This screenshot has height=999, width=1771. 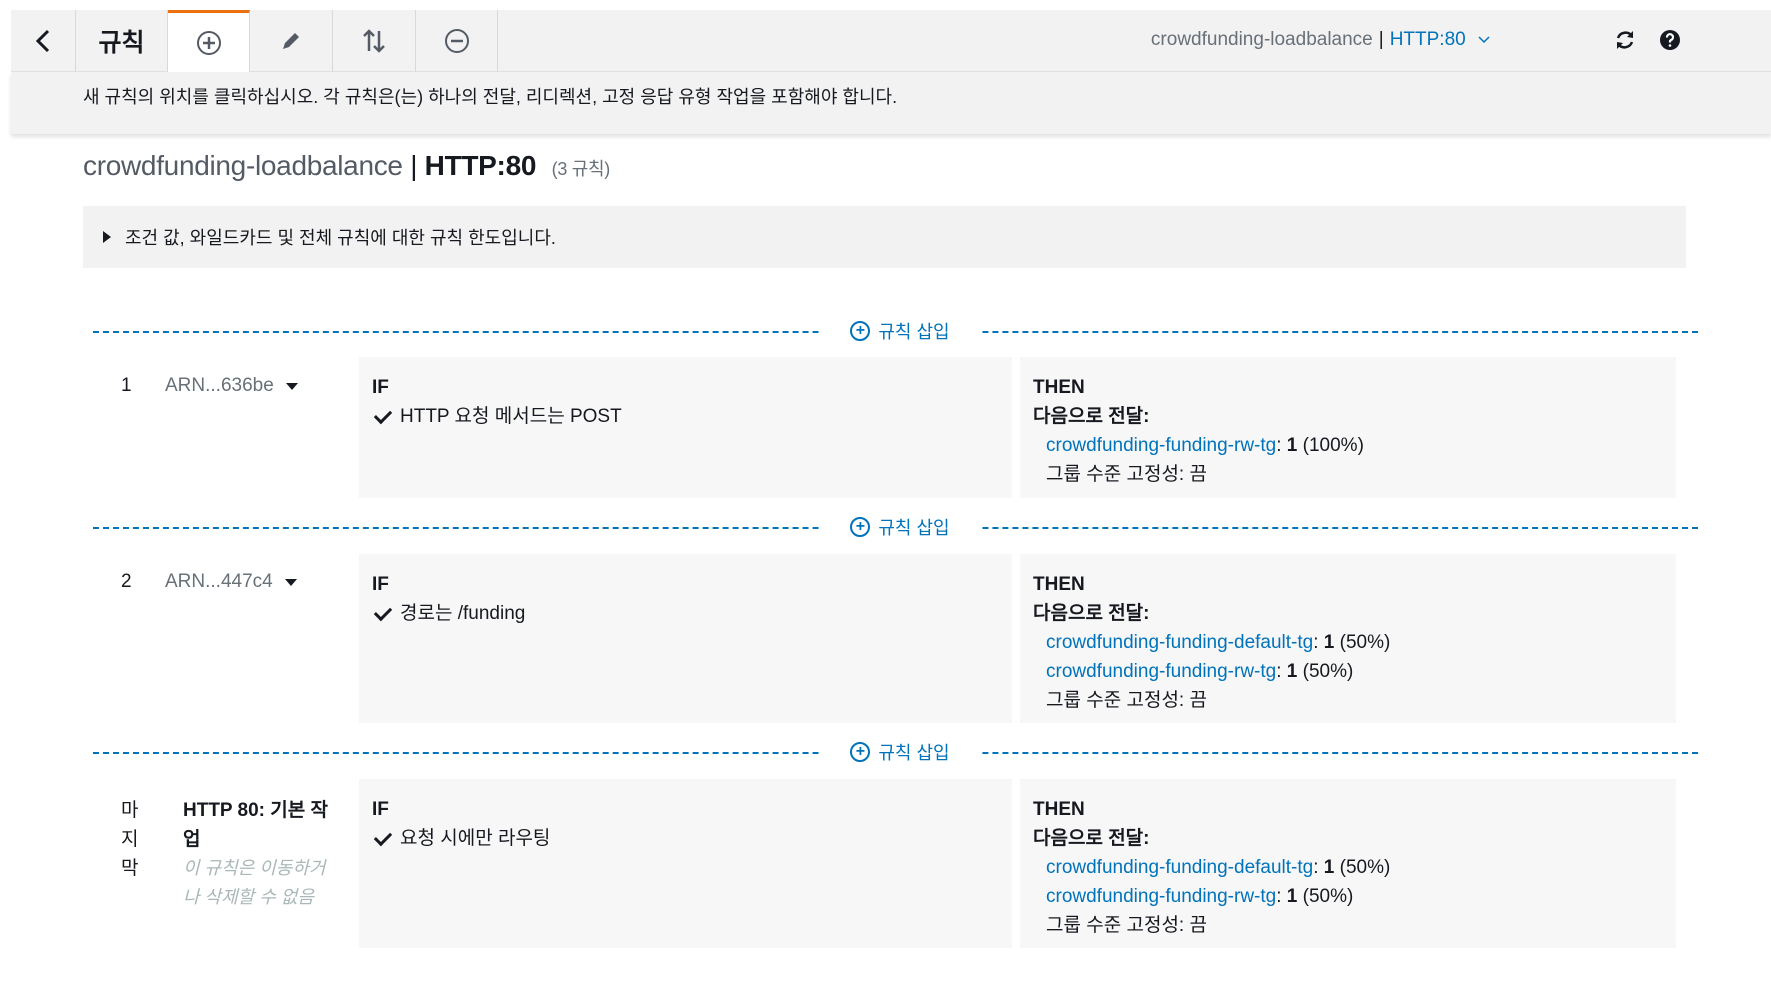 What do you see at coordinates (884, 237) in the screenshot?
I see `rule-limits-expander: 조건 값, 와일드카드 및 전체 규칙에 대한 규칙 한도입니다.` at bounding box center [884, 237].